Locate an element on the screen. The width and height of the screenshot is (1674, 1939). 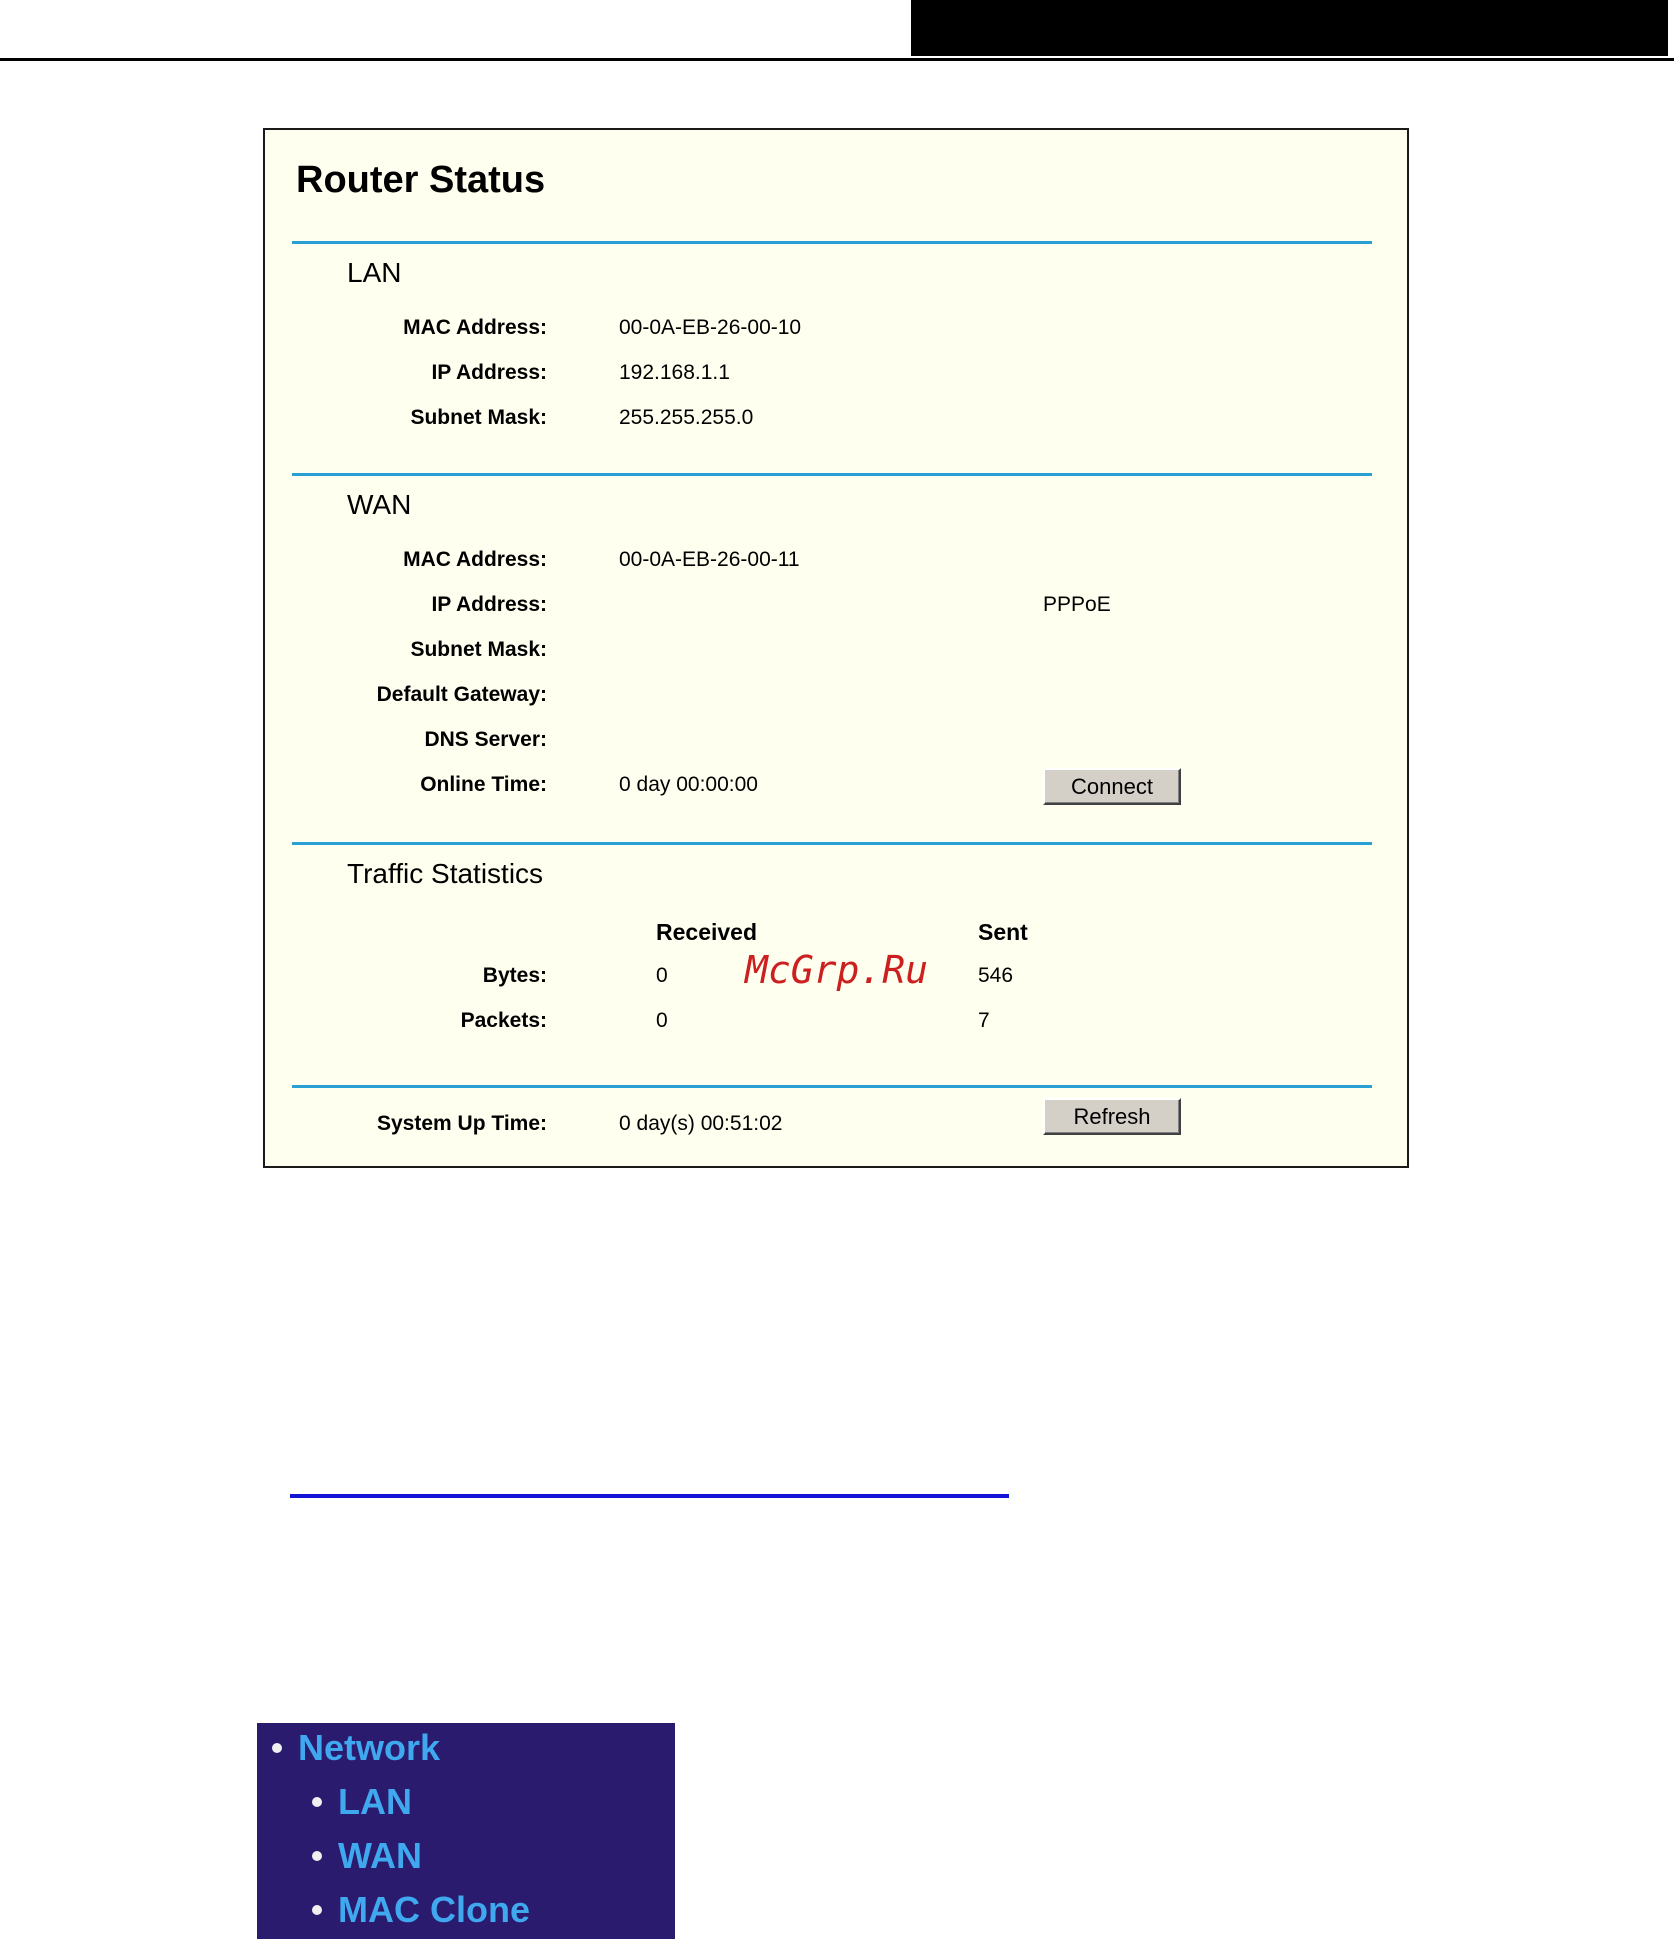
wan-subnet-label: Subnet Mask: is located at coordinates (478, 649).